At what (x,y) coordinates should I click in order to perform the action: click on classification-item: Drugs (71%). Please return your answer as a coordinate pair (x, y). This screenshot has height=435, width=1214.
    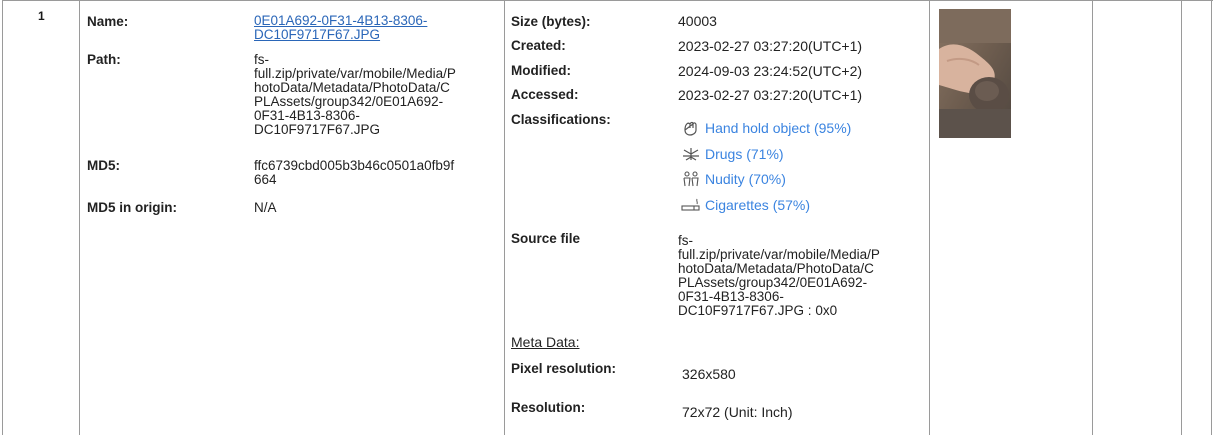
    Looking at the image, I should click on (732, 154).